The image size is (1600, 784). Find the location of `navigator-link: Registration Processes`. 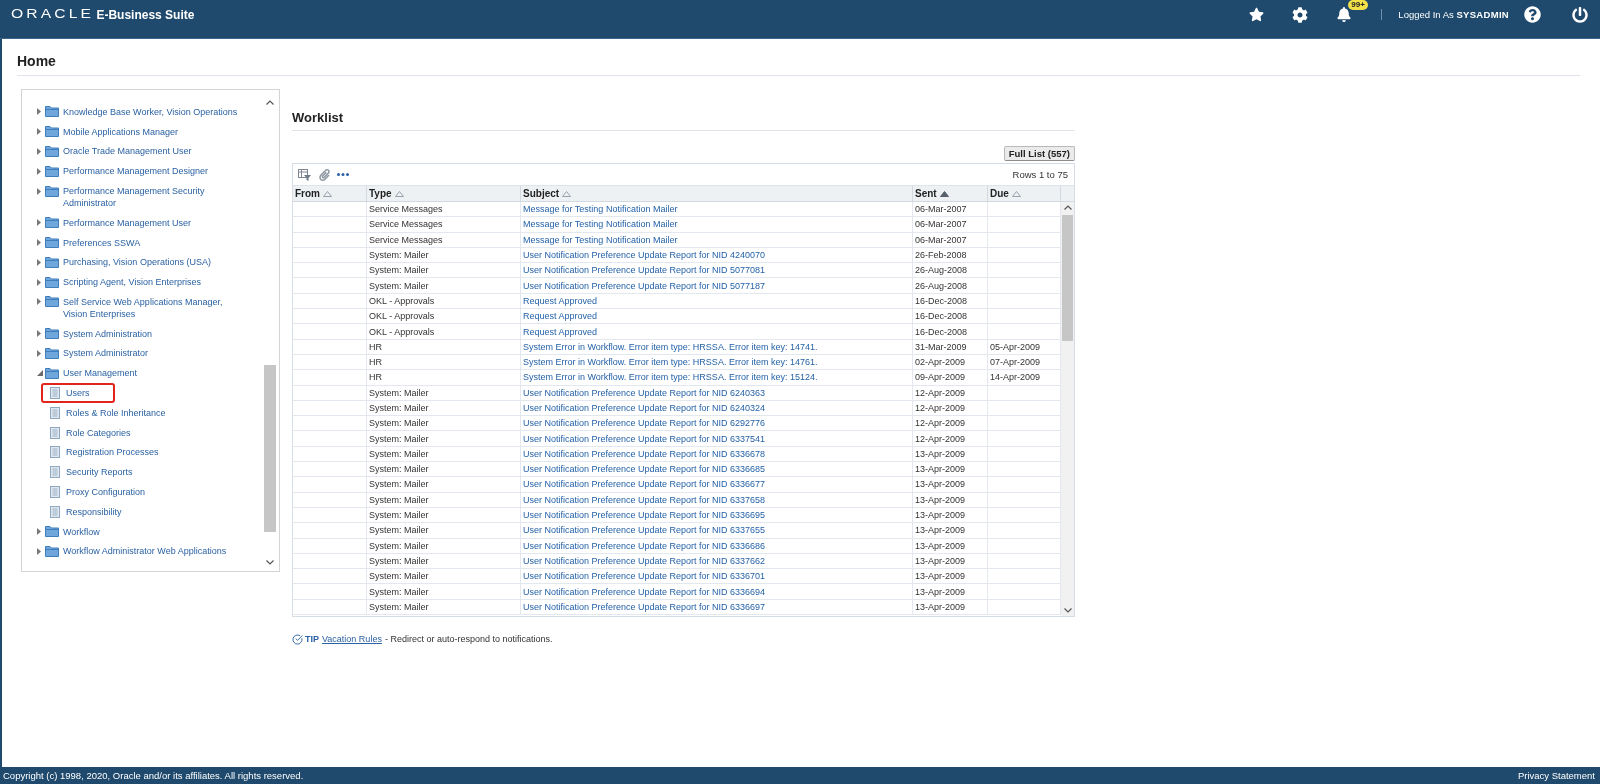

navigator-link: Registration Processes is located at coordinates (112, 452).